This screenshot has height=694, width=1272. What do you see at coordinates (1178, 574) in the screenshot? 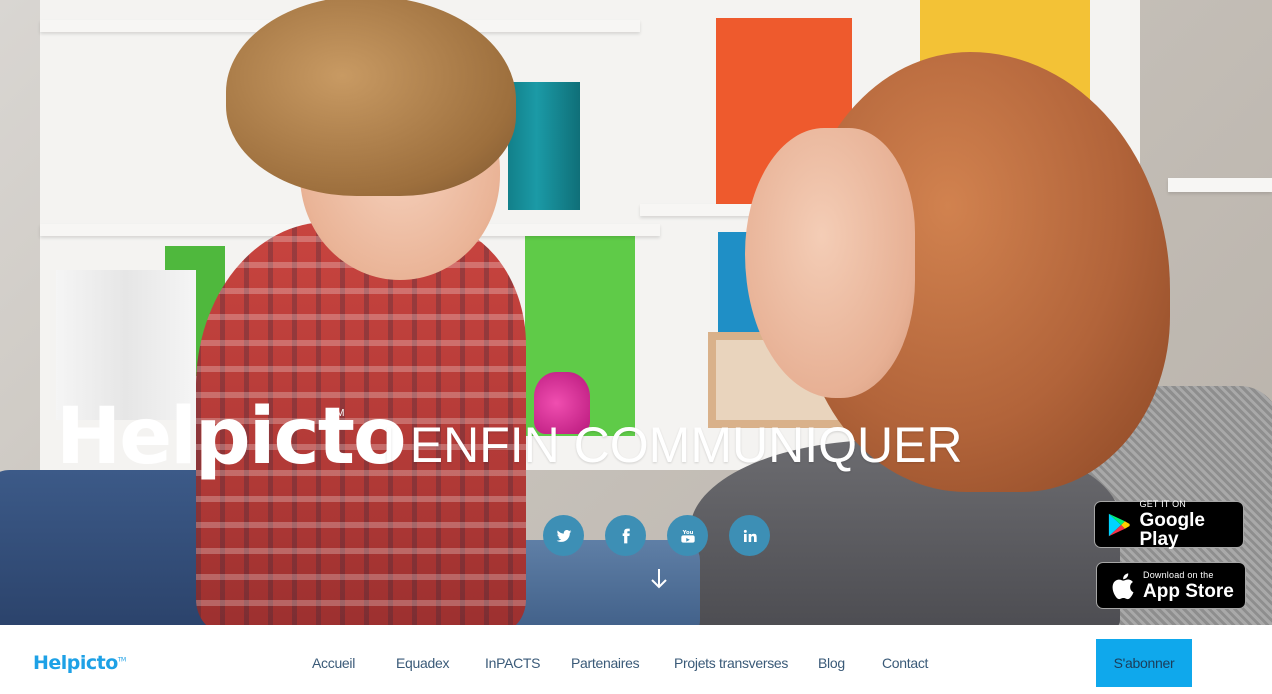
I see `app-store-top: Download on the` at bounding box center [1178, 574].